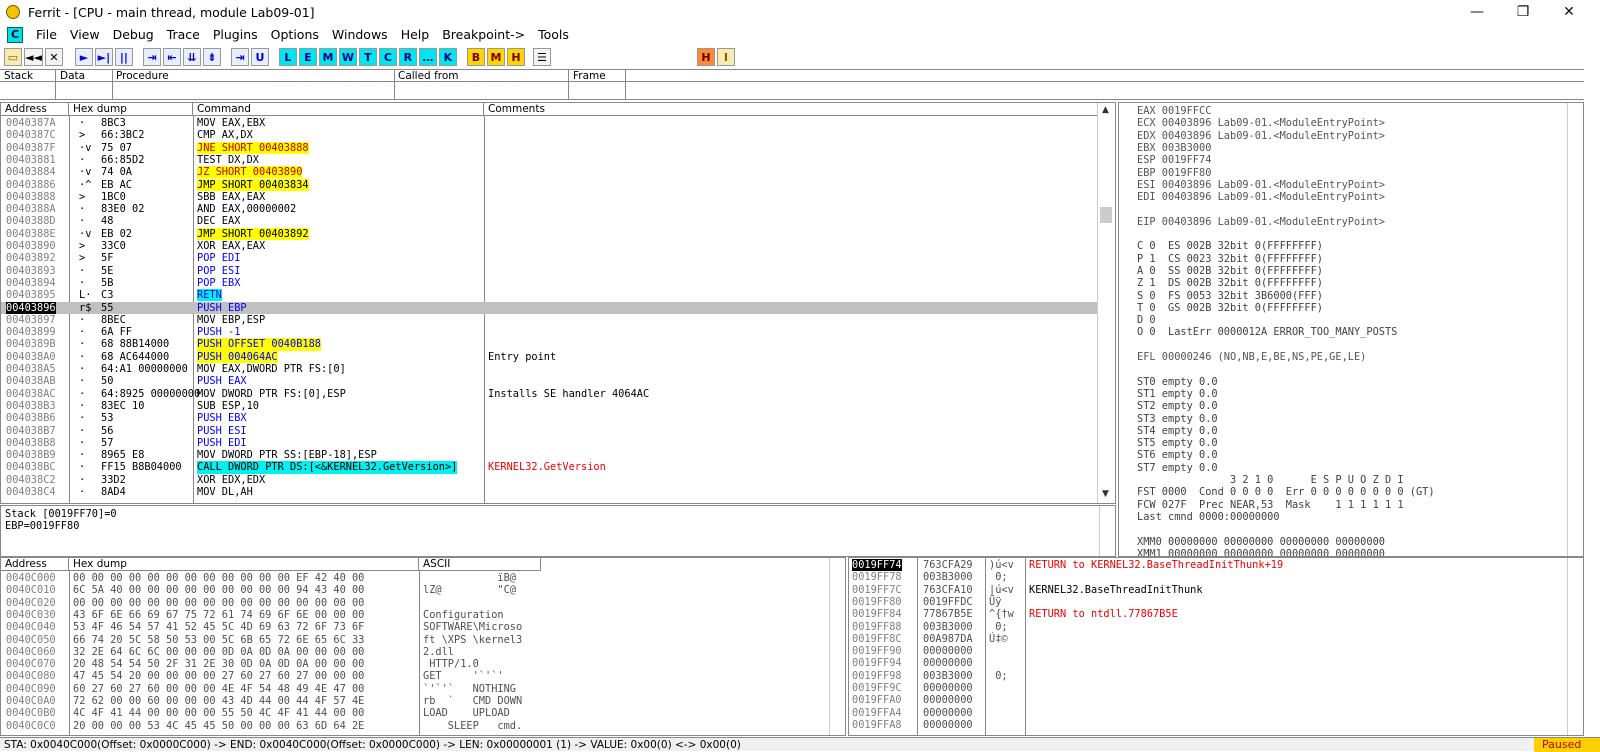  I want to click on stack-row: 0019FFA0 00000000, so click(1208, 700).